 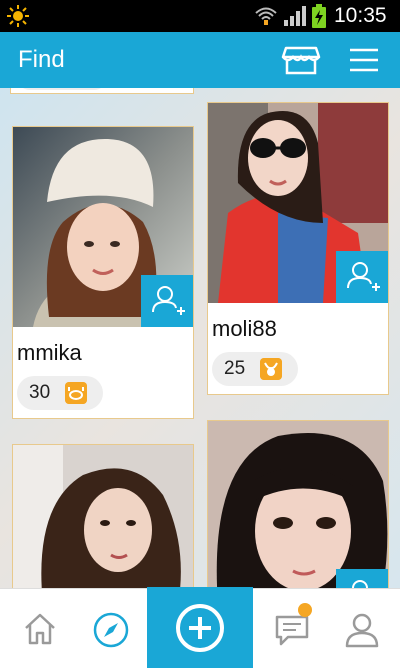 What do you see at coordinates (295, 16) in the screenshot?
I see `signal-icon` at bounding box center [295, 16].